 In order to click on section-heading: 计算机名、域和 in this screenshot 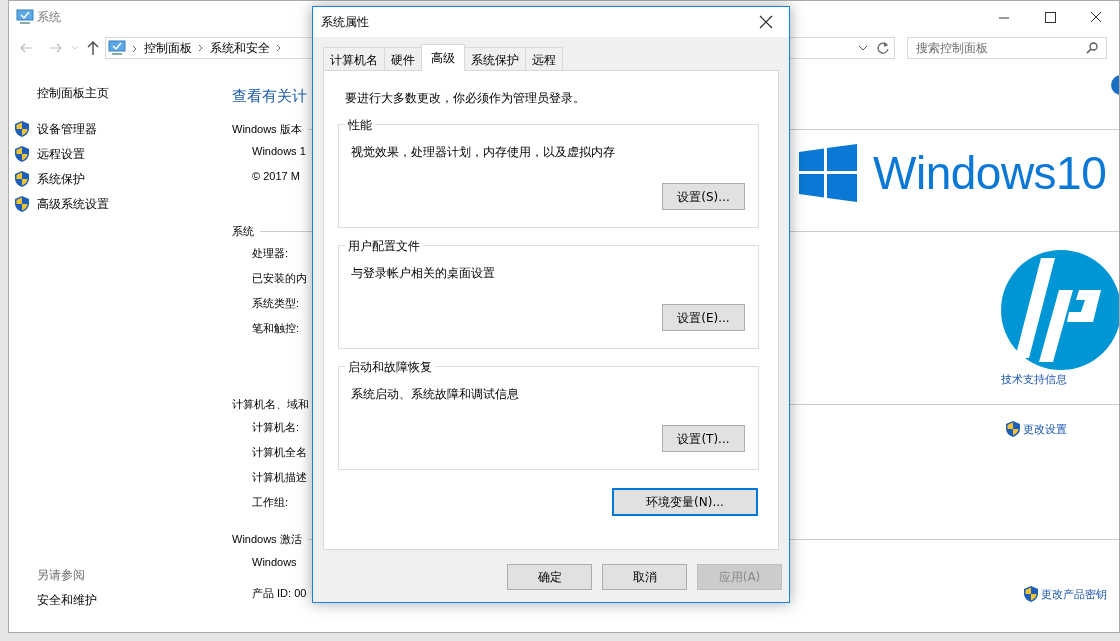, I will do `click(270, 405)`.